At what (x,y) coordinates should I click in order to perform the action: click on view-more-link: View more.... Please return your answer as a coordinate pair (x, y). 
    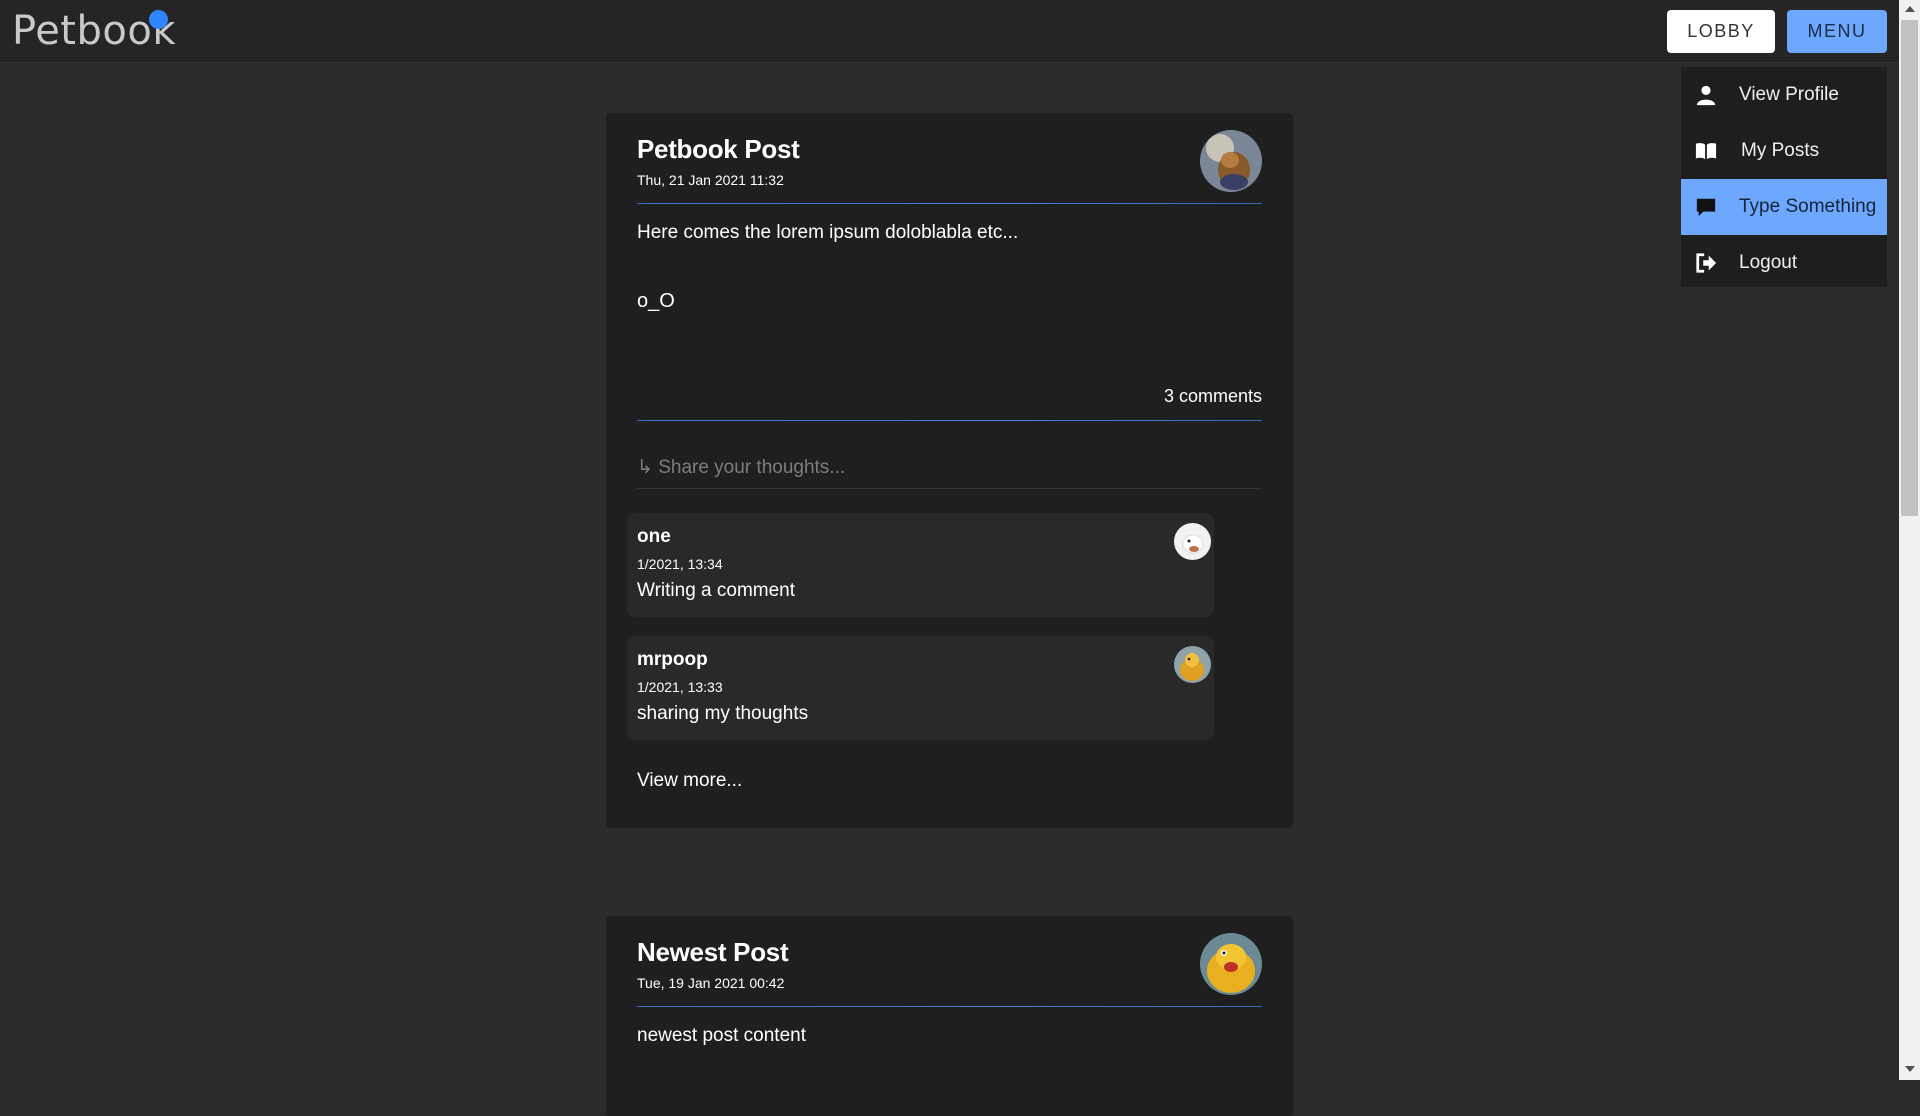
    Looking at the image, I should click on (689, 781).